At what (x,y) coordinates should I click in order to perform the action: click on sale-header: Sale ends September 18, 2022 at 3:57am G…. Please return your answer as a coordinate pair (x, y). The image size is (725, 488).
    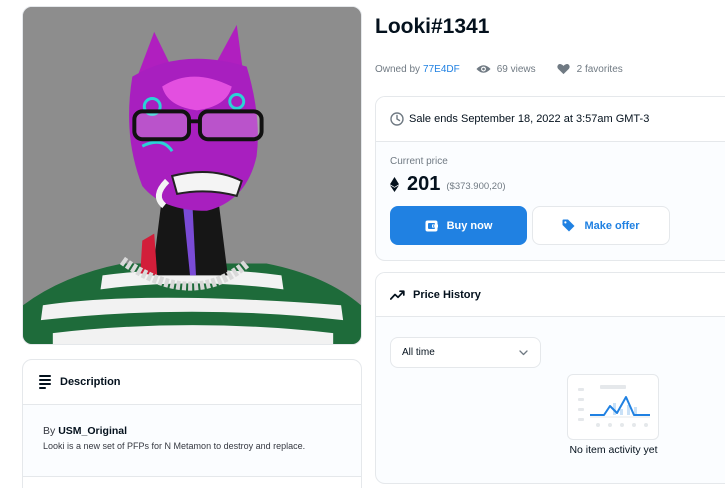
    Looking at the image, I should click on (550, 119).